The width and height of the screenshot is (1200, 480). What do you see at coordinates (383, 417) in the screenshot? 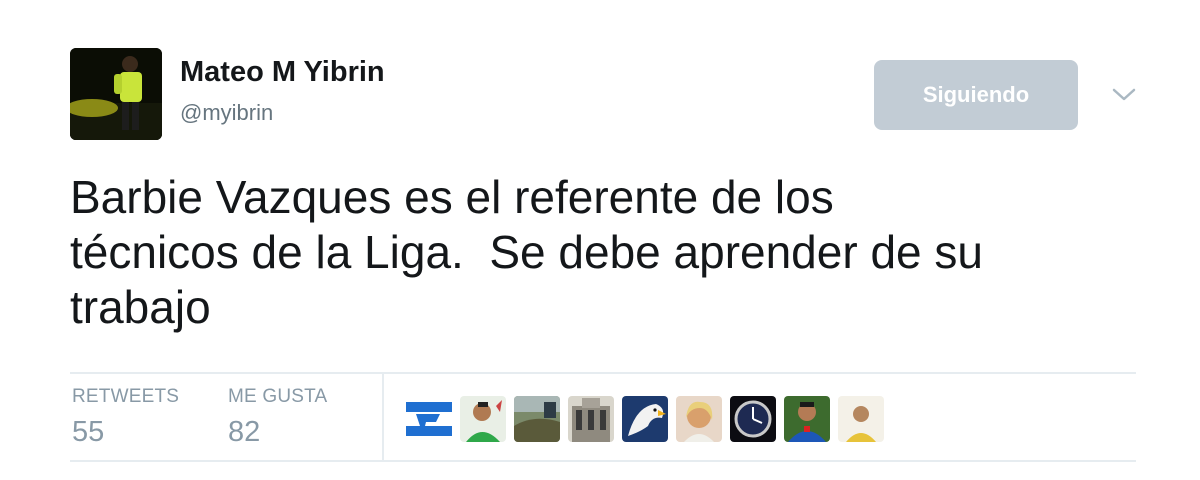
I see `stats-divider` at bounding box center [383, 417].